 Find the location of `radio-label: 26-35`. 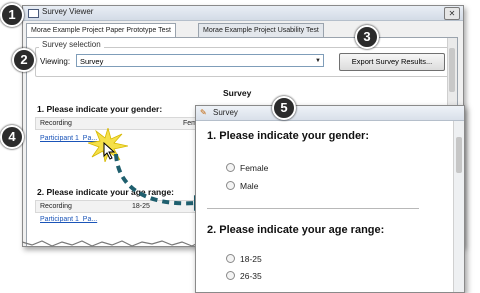

radio-label: 26-35 is located at coordinates (251, 276).